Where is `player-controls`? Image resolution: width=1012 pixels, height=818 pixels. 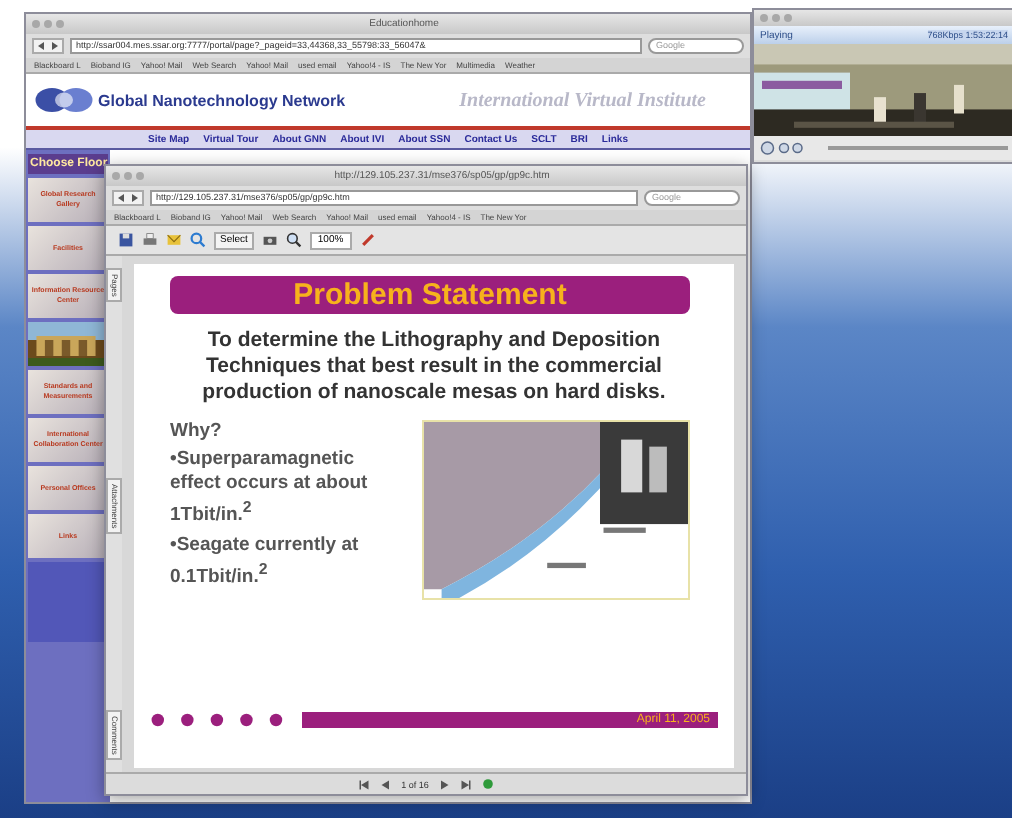
player-controls is located at coordinates (883, 148).